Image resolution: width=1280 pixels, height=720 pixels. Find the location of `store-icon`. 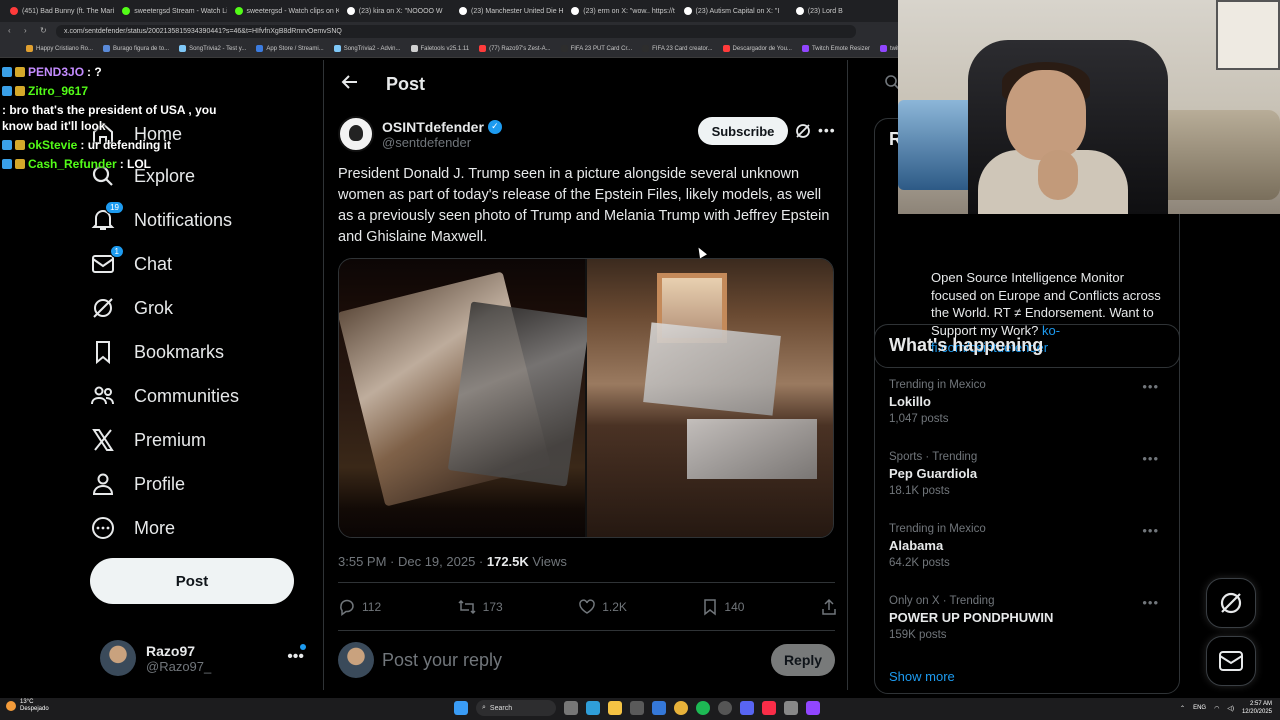

store-icon is located at coordinates (637, 708).